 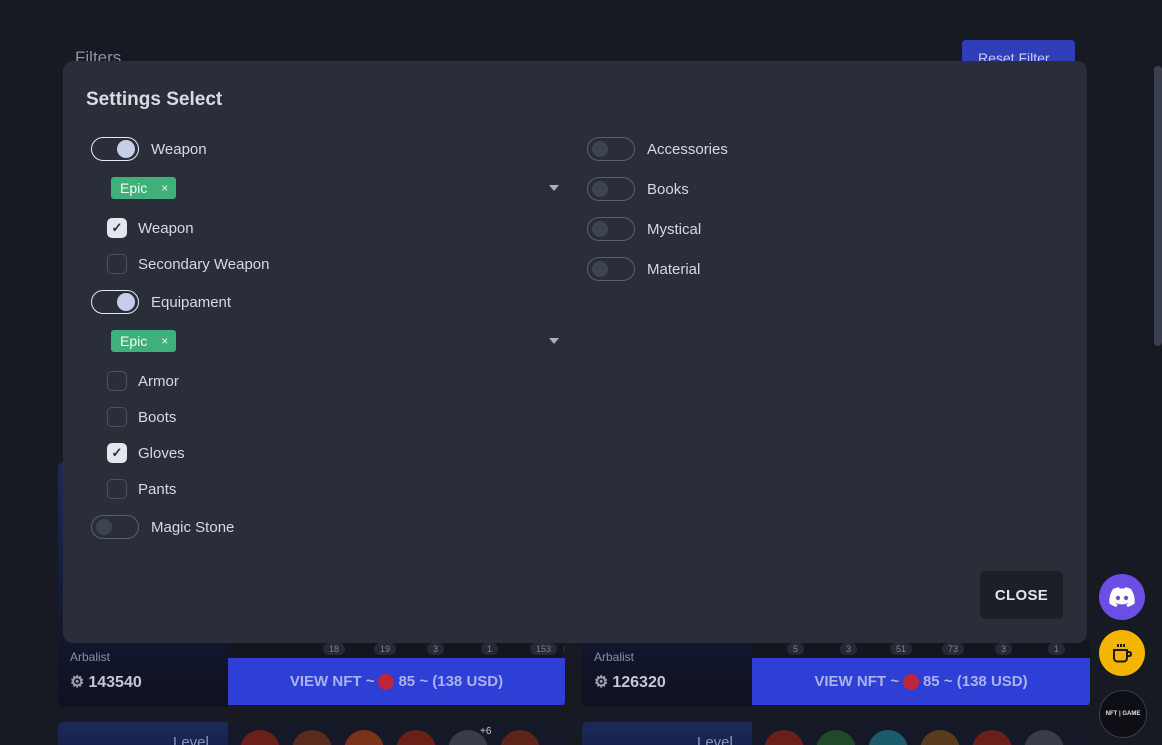 What do you see at coordinates (1123, 714) in the screenshot?
I see `nft-game-button: NFT | GAME` at bounding box center [1123, 714].